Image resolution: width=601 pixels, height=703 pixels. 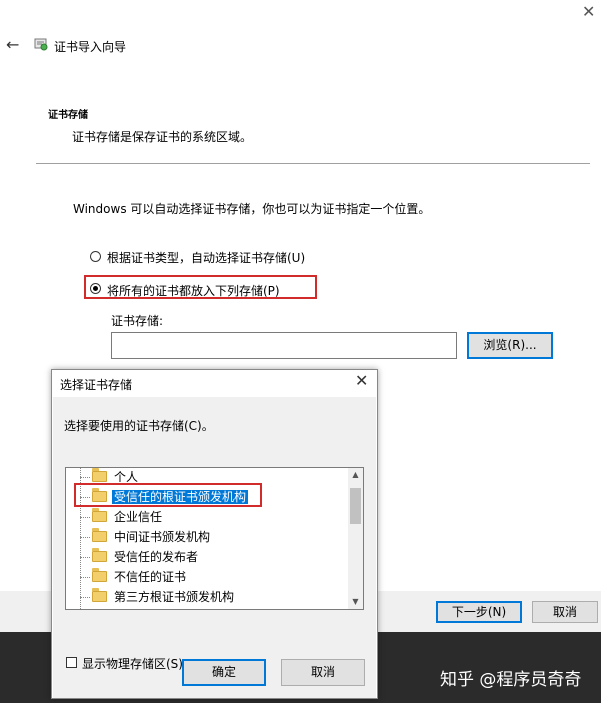 I want to click on scroll-thumb, so click(x=355, y=506).